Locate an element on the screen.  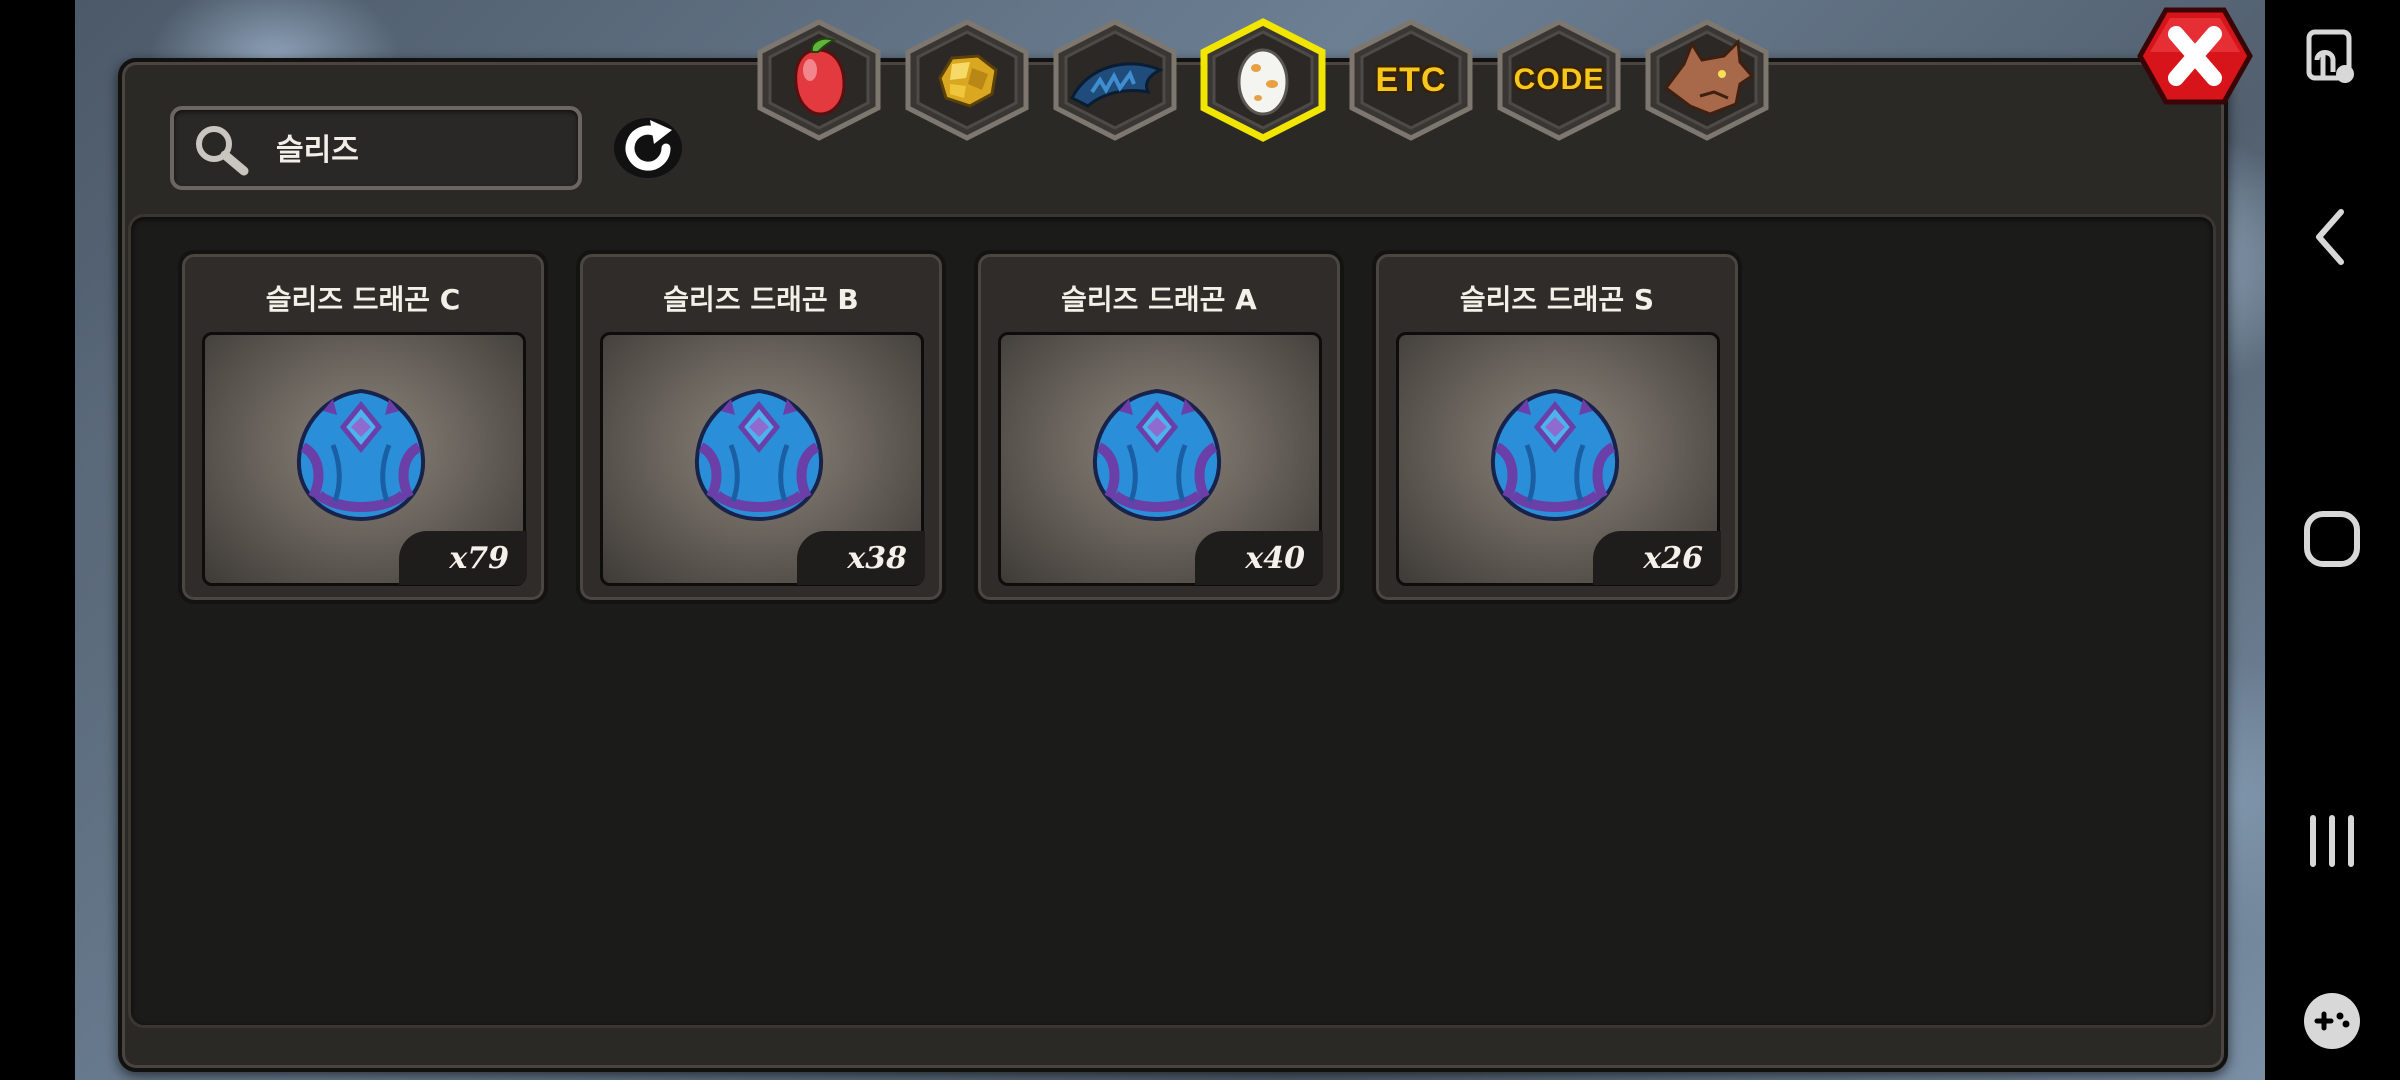
tab-code-label: CODE is located at coordinates (1559, 79).